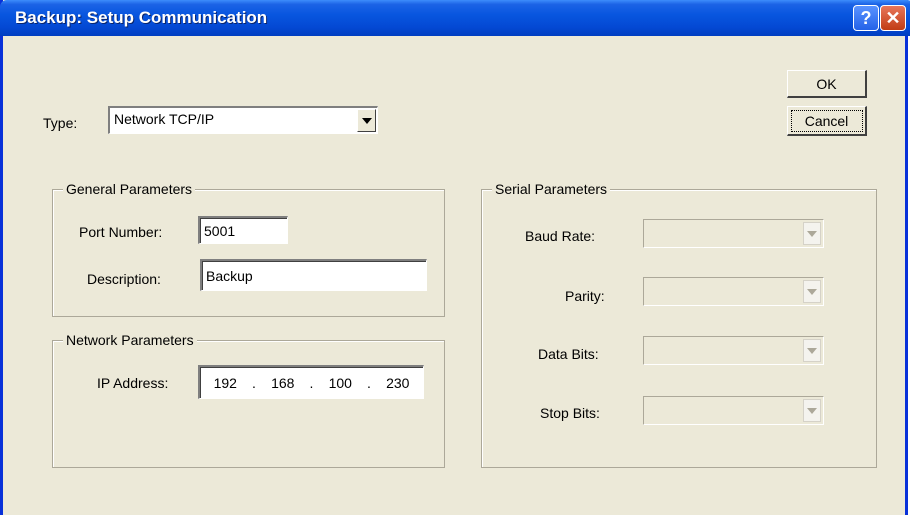 The height and width of the screenshot is (515, 910). I want to click on network-parameters-group: Network Parameters, so click(248, 399).